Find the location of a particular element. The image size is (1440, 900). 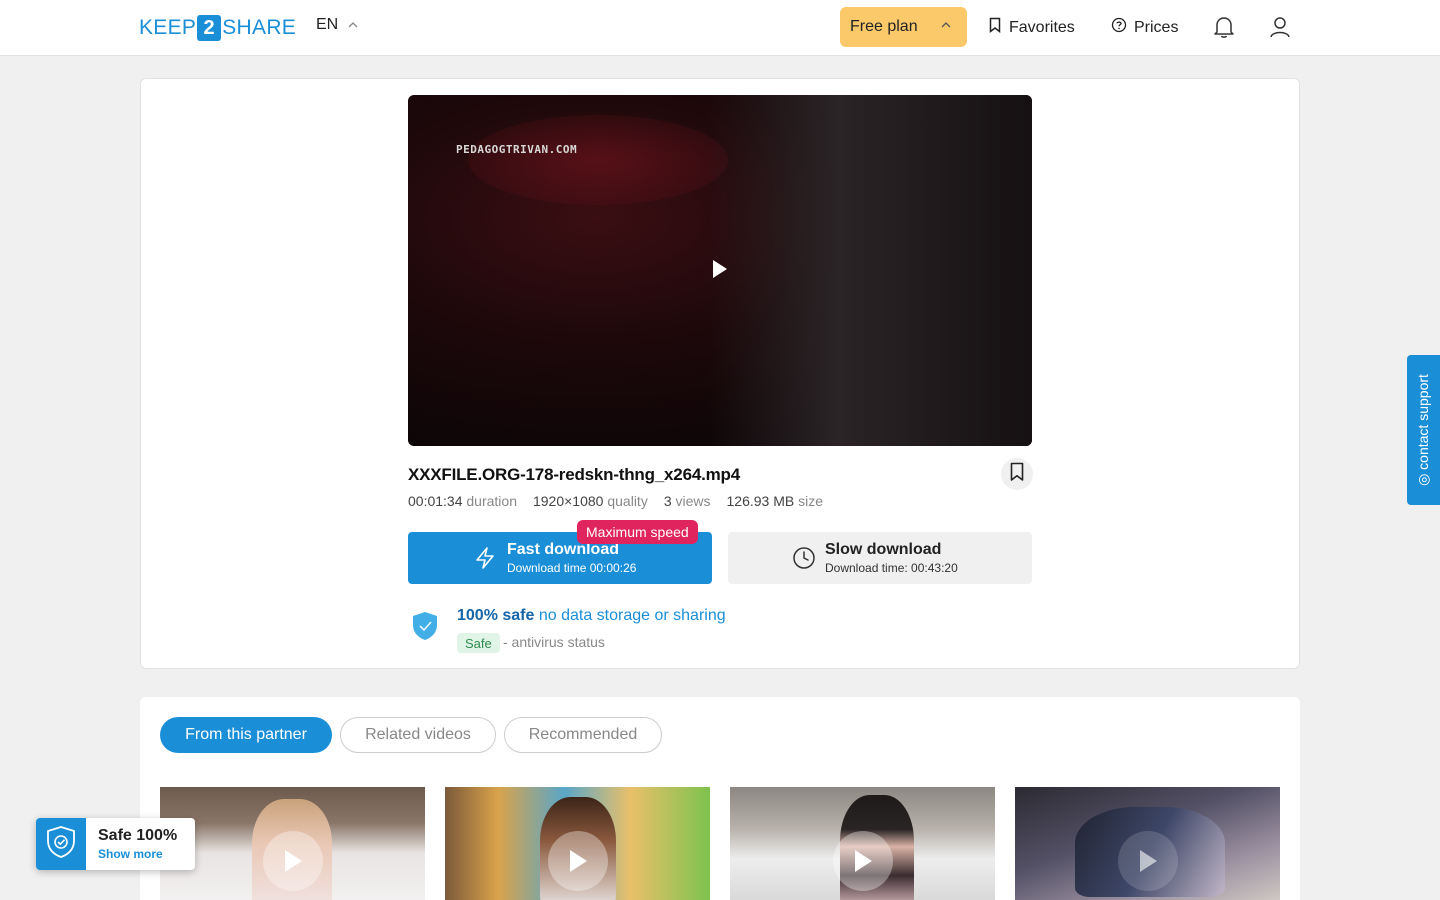

video-frame-glow is located at coordinates (598, 160).